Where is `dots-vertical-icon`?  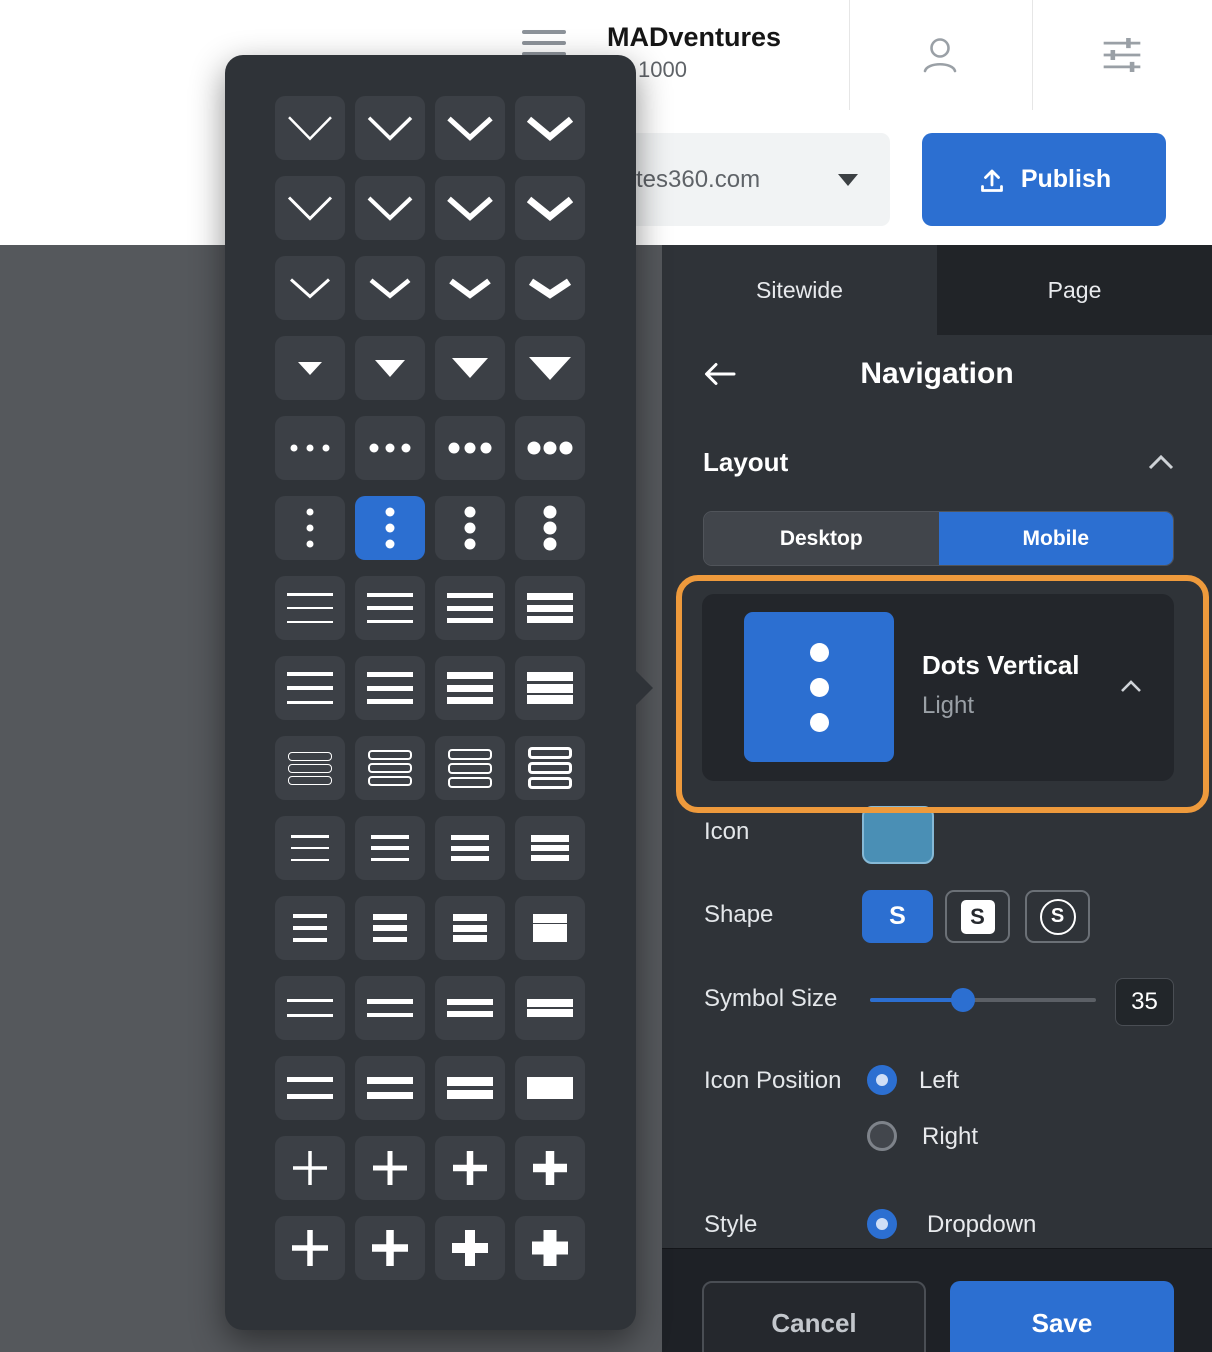 dots-vertical-icon is located at coordinates (550, 528).